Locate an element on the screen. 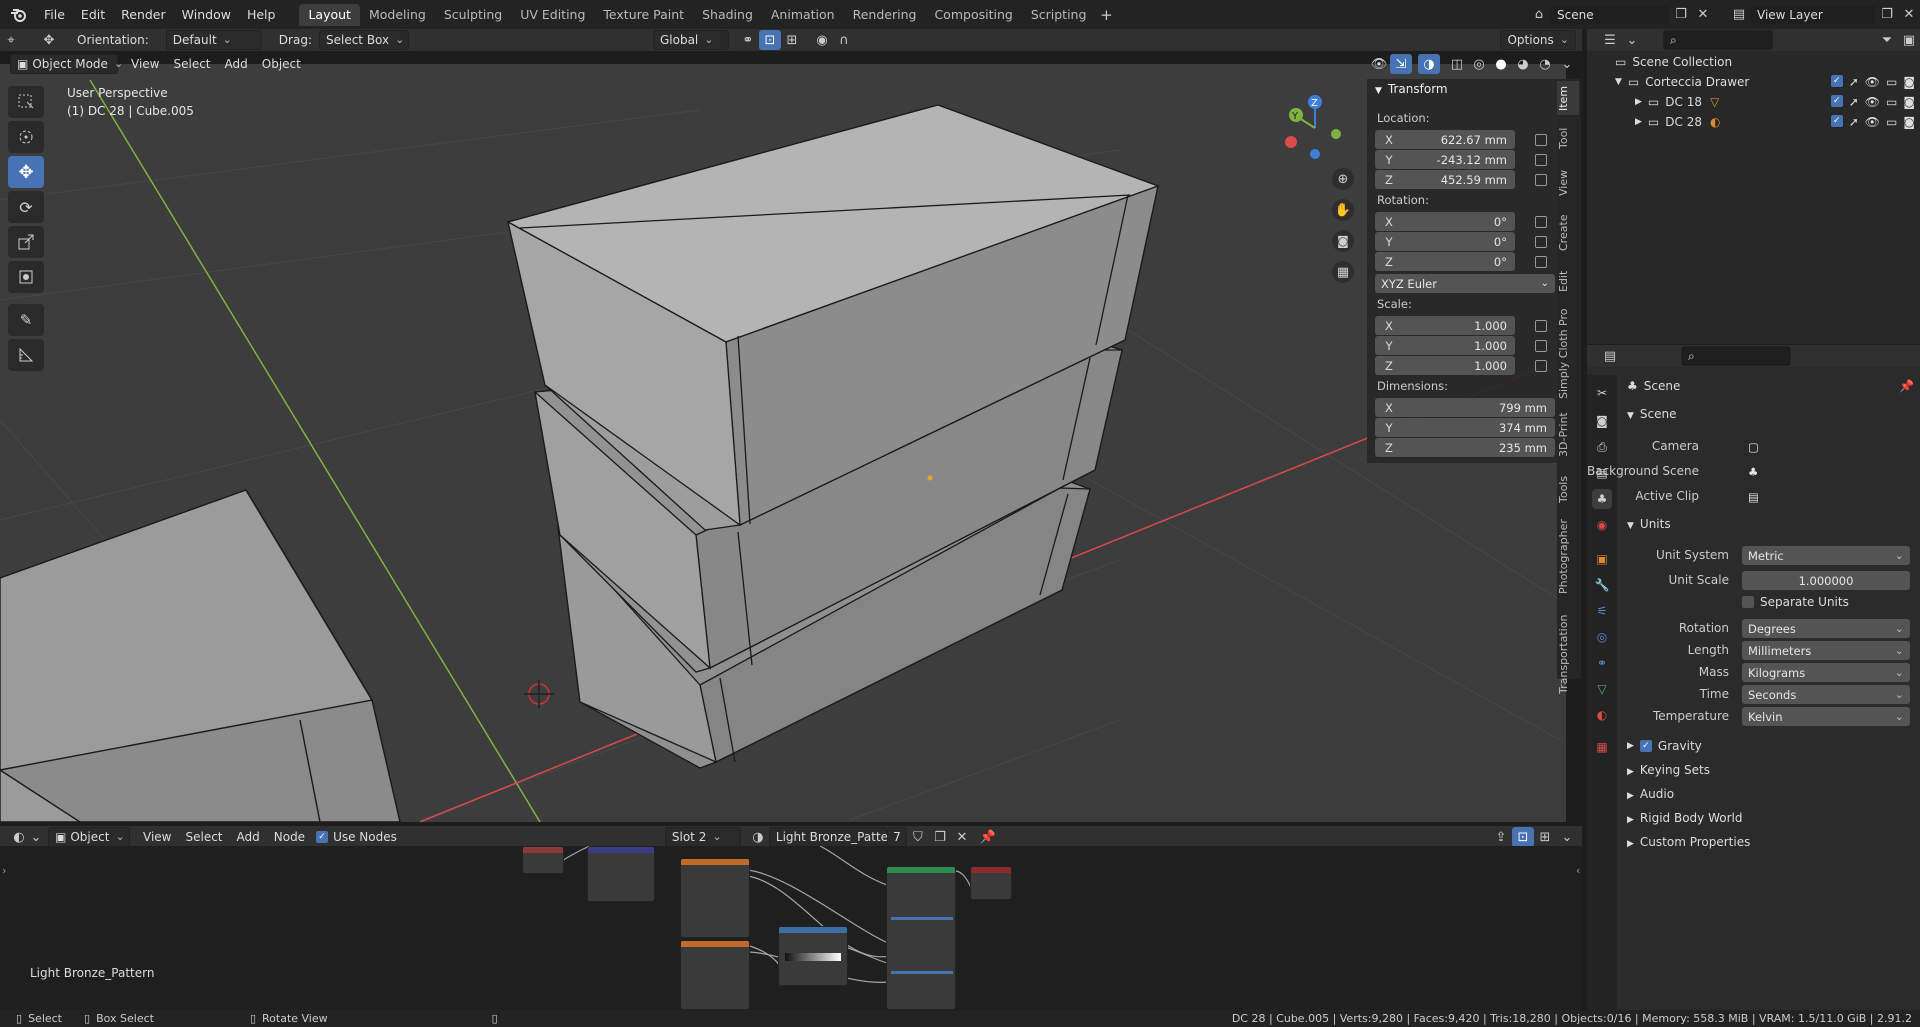 Image resolution: width=1920 pixels, height=1027 pixels. scale-z-field: Z 1.000 is located at coordinates (1445, 365).